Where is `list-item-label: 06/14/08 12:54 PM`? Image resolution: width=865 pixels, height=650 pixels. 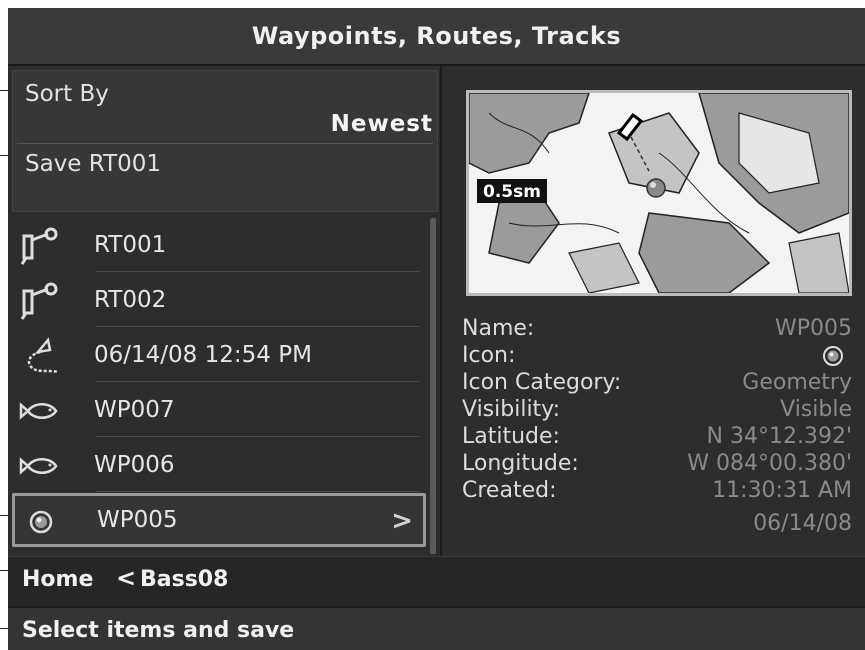 list-item-label: 06/14/08 12:54 PM is located at coordinates (203, 355).